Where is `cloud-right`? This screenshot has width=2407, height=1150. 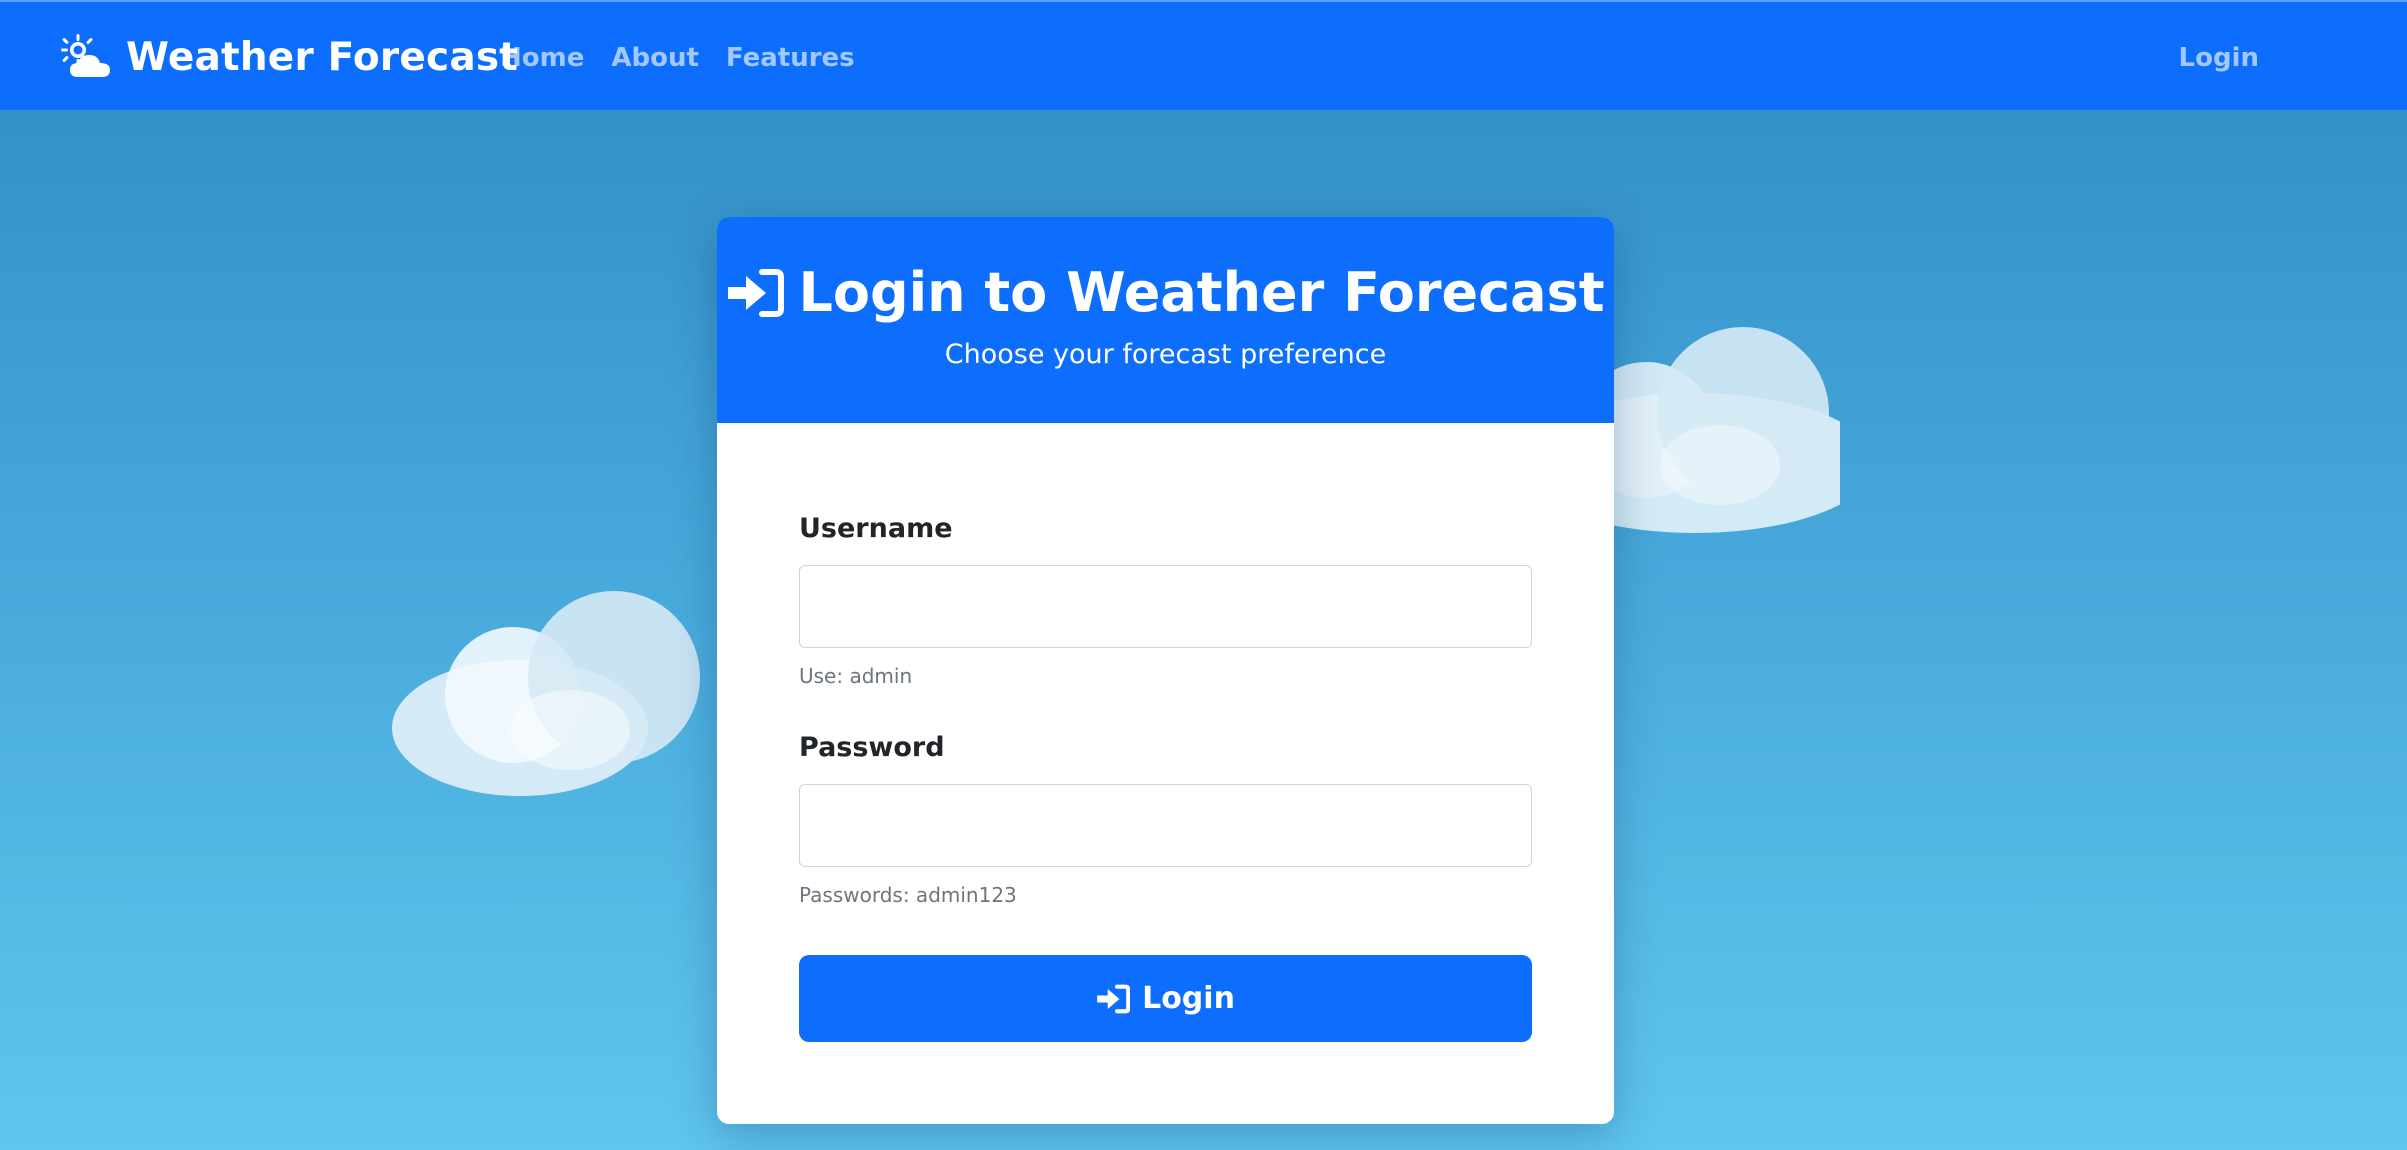
cloud-right is located at coordinates (1720, 430).